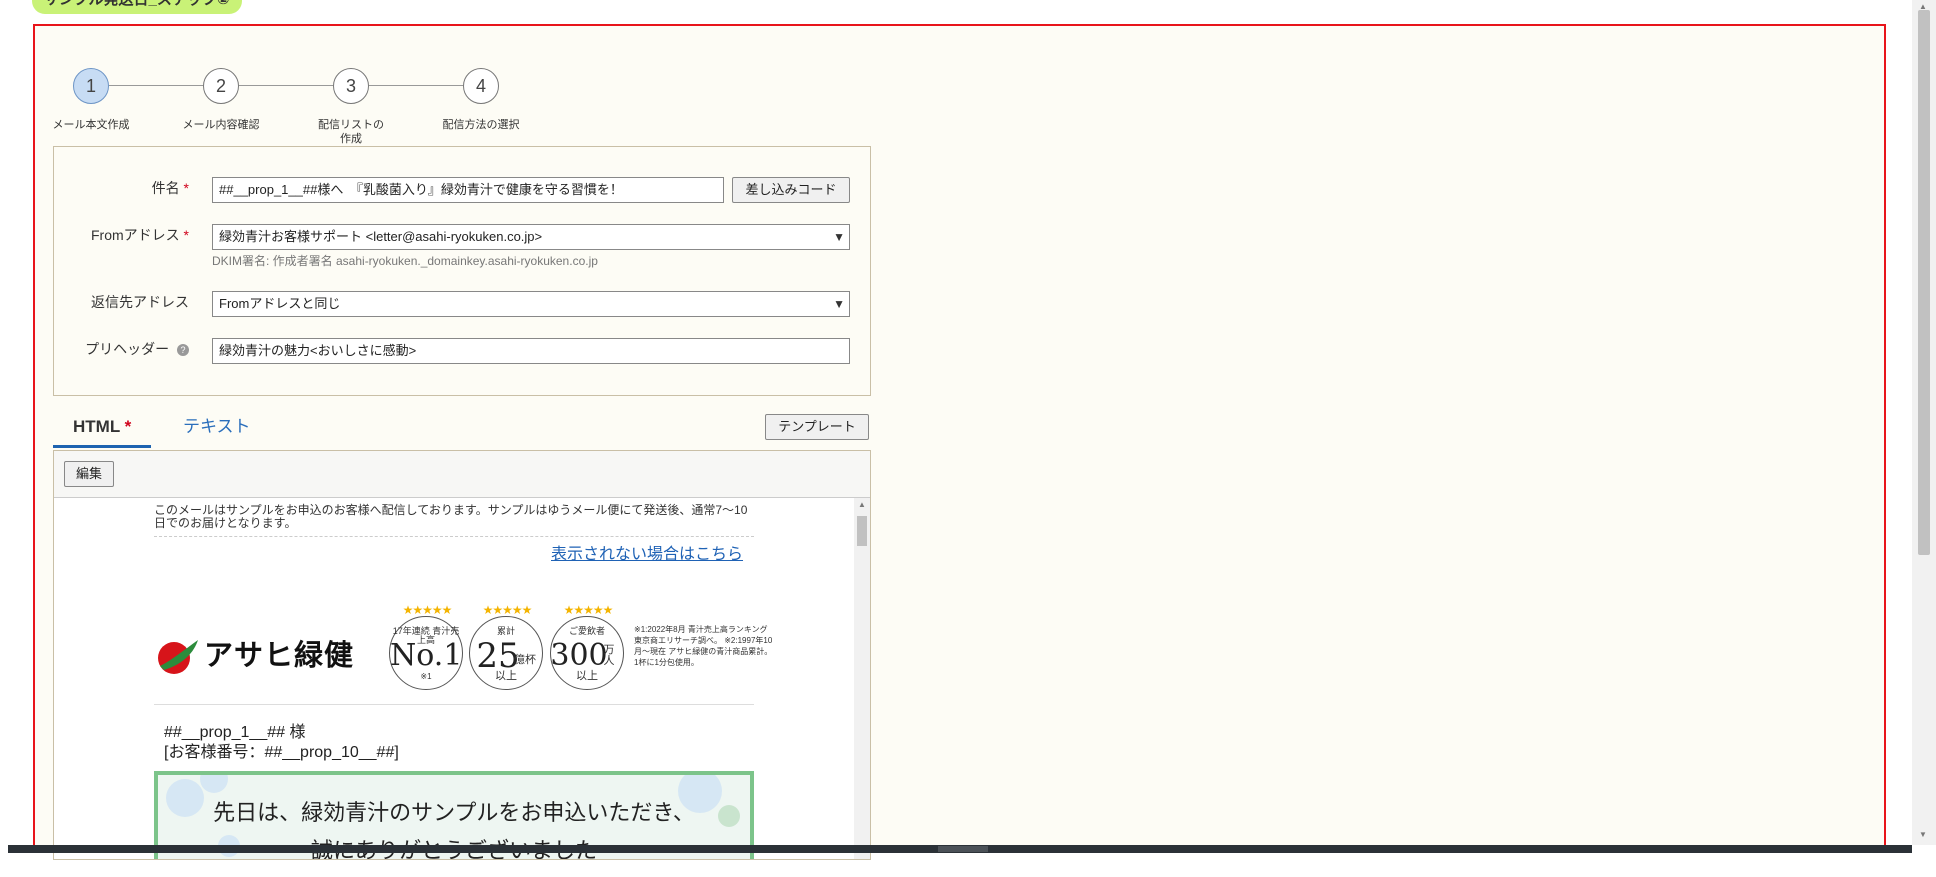 This screenshot has width=1936, height=877. What do you see at coordinates (525, 660) in the screenshot?
I see `medal-side-text: 億杯` at bounding box center [525, 660].